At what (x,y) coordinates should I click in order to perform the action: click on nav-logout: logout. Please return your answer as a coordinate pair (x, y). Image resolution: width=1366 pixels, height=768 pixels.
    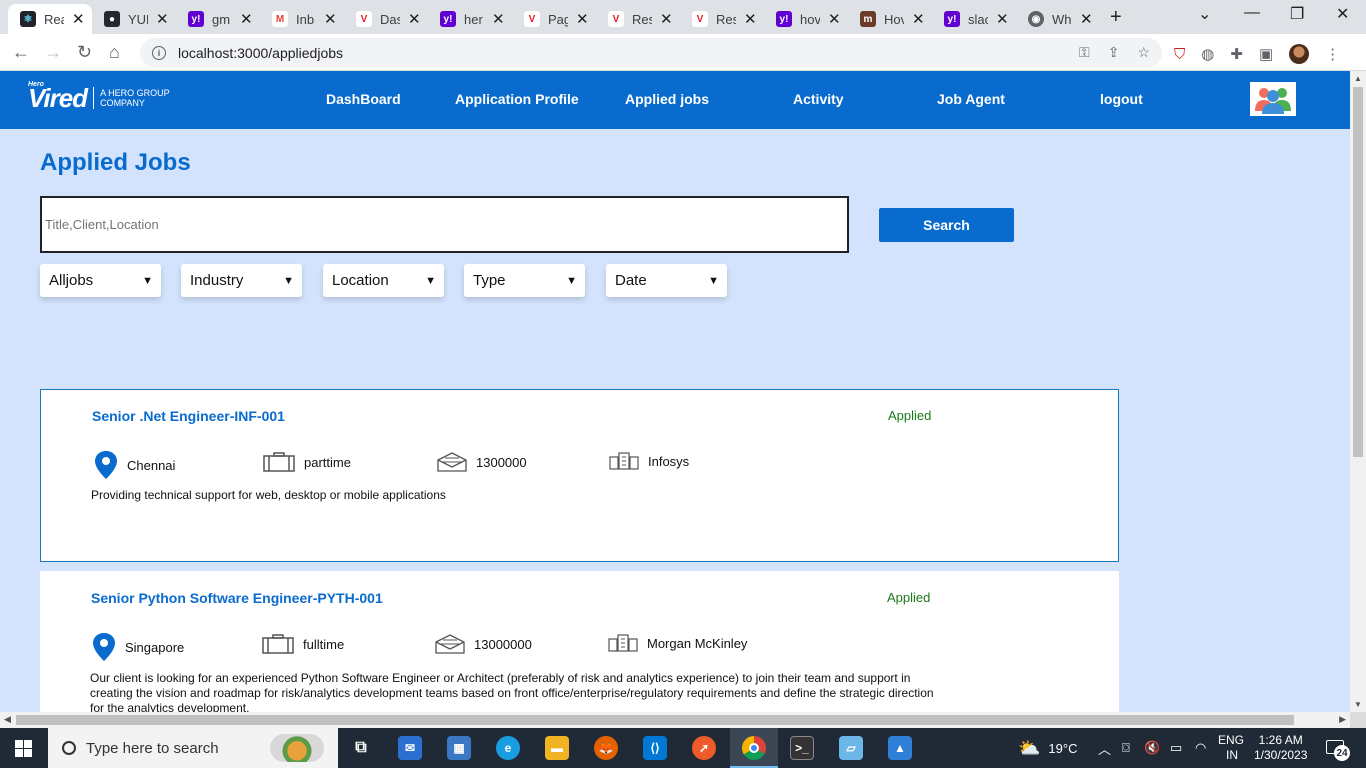
    Looking at the image, I should click on (1121, 99).